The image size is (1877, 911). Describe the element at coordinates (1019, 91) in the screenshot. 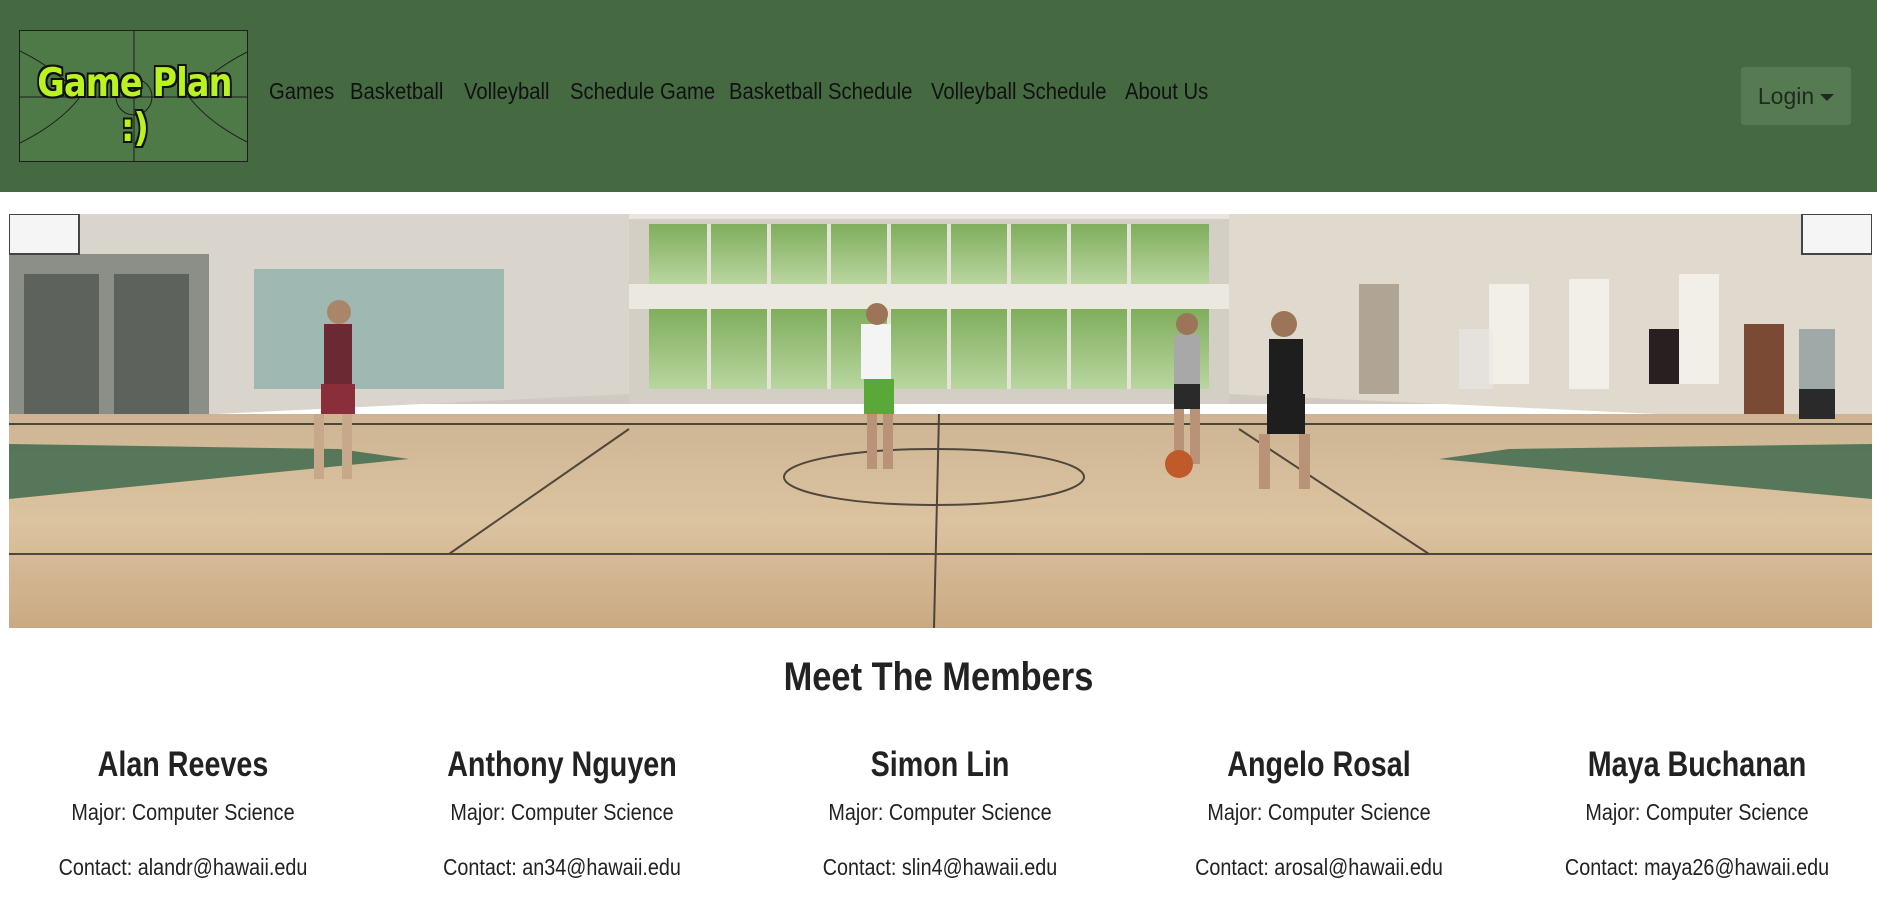

I see `nav-link-volleyball-schedule: Volleyball Schedule` at that location.